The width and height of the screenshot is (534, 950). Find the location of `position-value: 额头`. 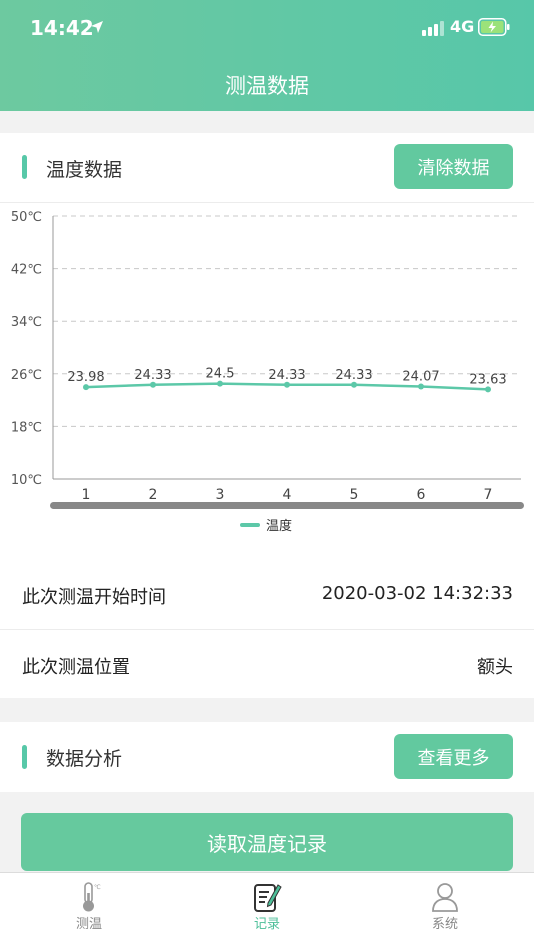

position-value: 额头 is located at coordinates (495, 667).